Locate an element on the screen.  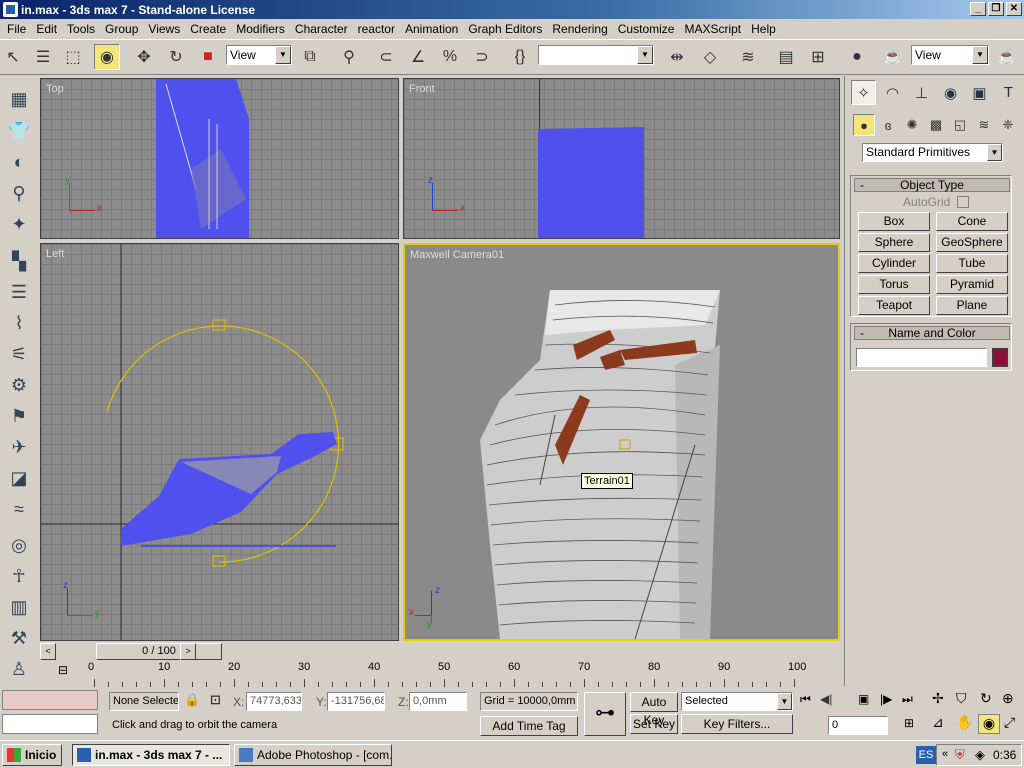
checker-icon: ▚ is located at coordinates (19, 261).